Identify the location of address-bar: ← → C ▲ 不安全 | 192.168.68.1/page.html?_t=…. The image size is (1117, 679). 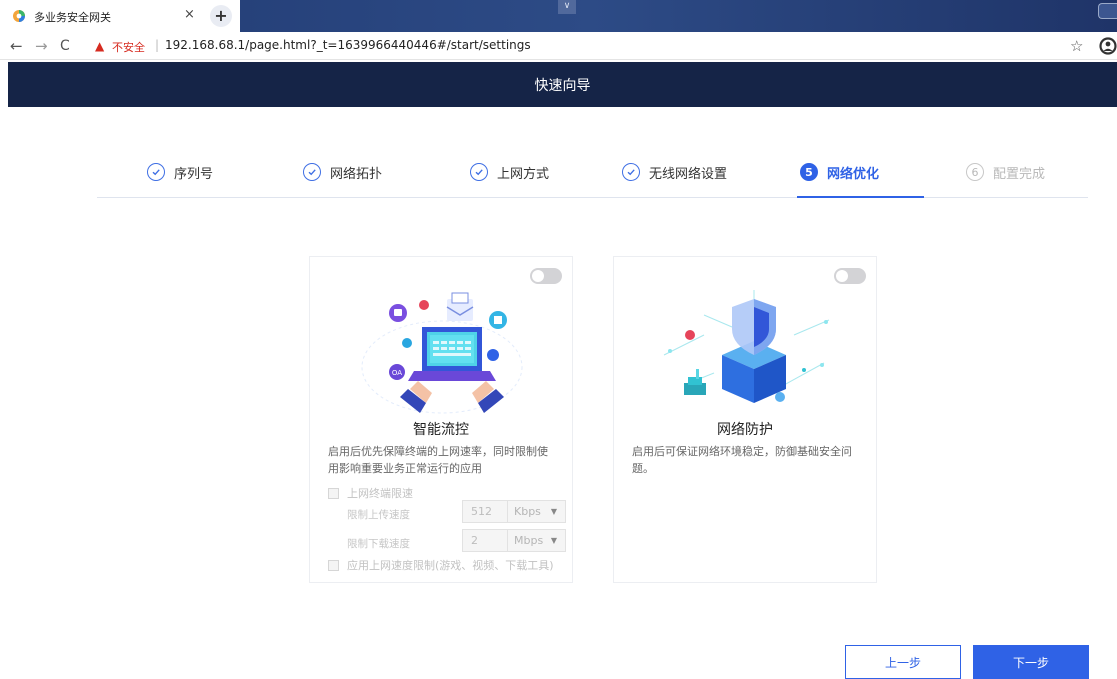
(558, 46).